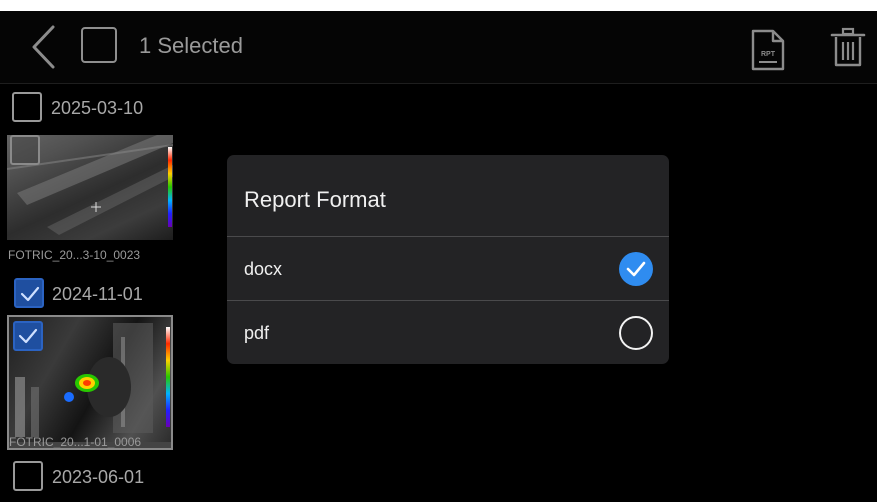  Describe the element at coordinates (191, 45) in the screenshot. I see `selected-count: 1 Selected` at that location.